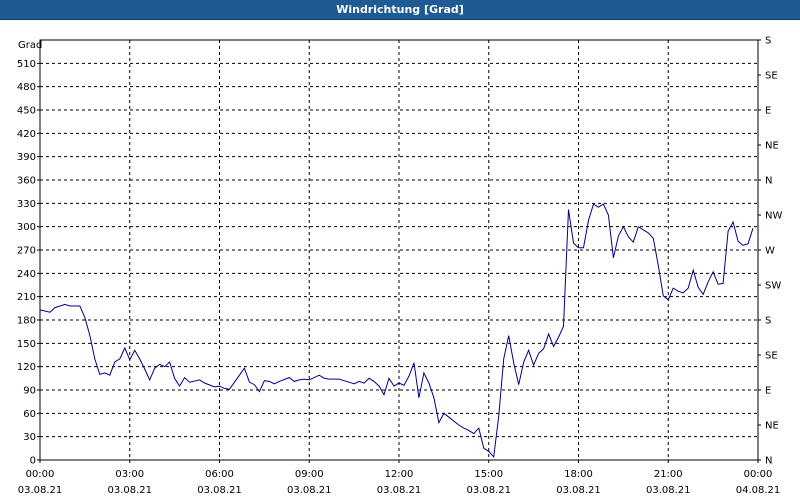 The height and width of the screenshot is (500, 800). I want to click on x-tick-time: 03:00, so click(129, 474).